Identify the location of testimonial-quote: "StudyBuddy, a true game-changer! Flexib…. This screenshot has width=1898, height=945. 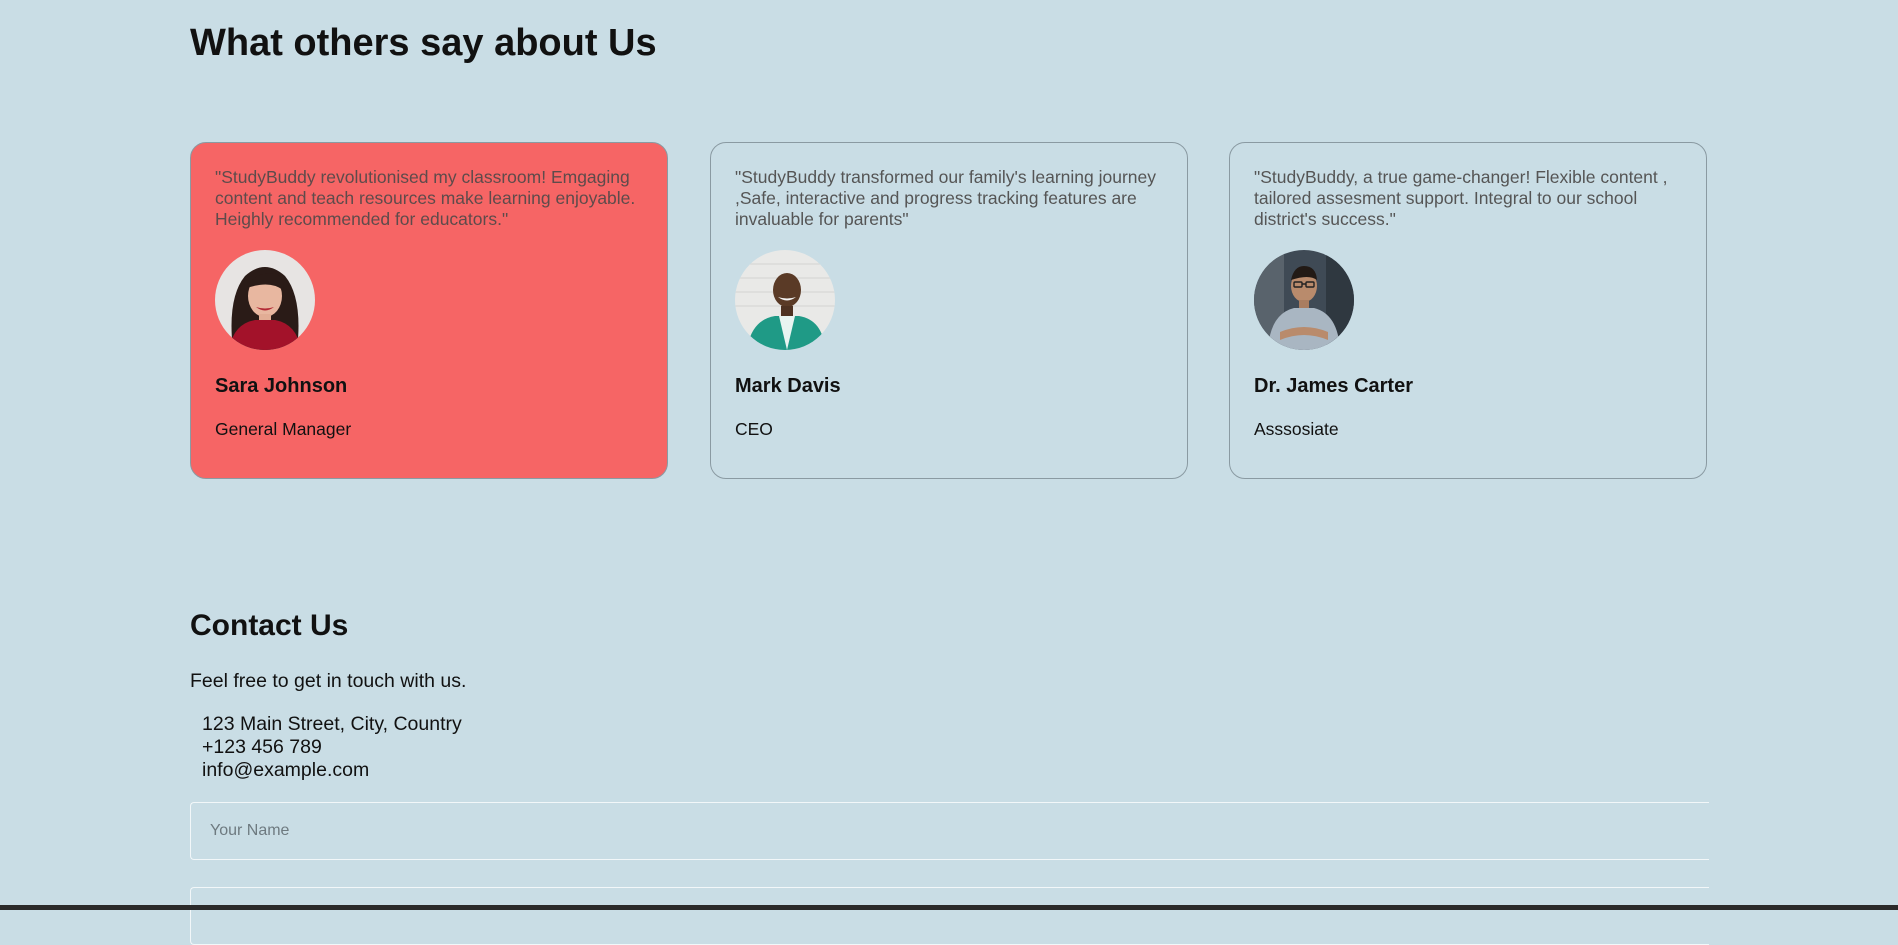
(1461, 198).